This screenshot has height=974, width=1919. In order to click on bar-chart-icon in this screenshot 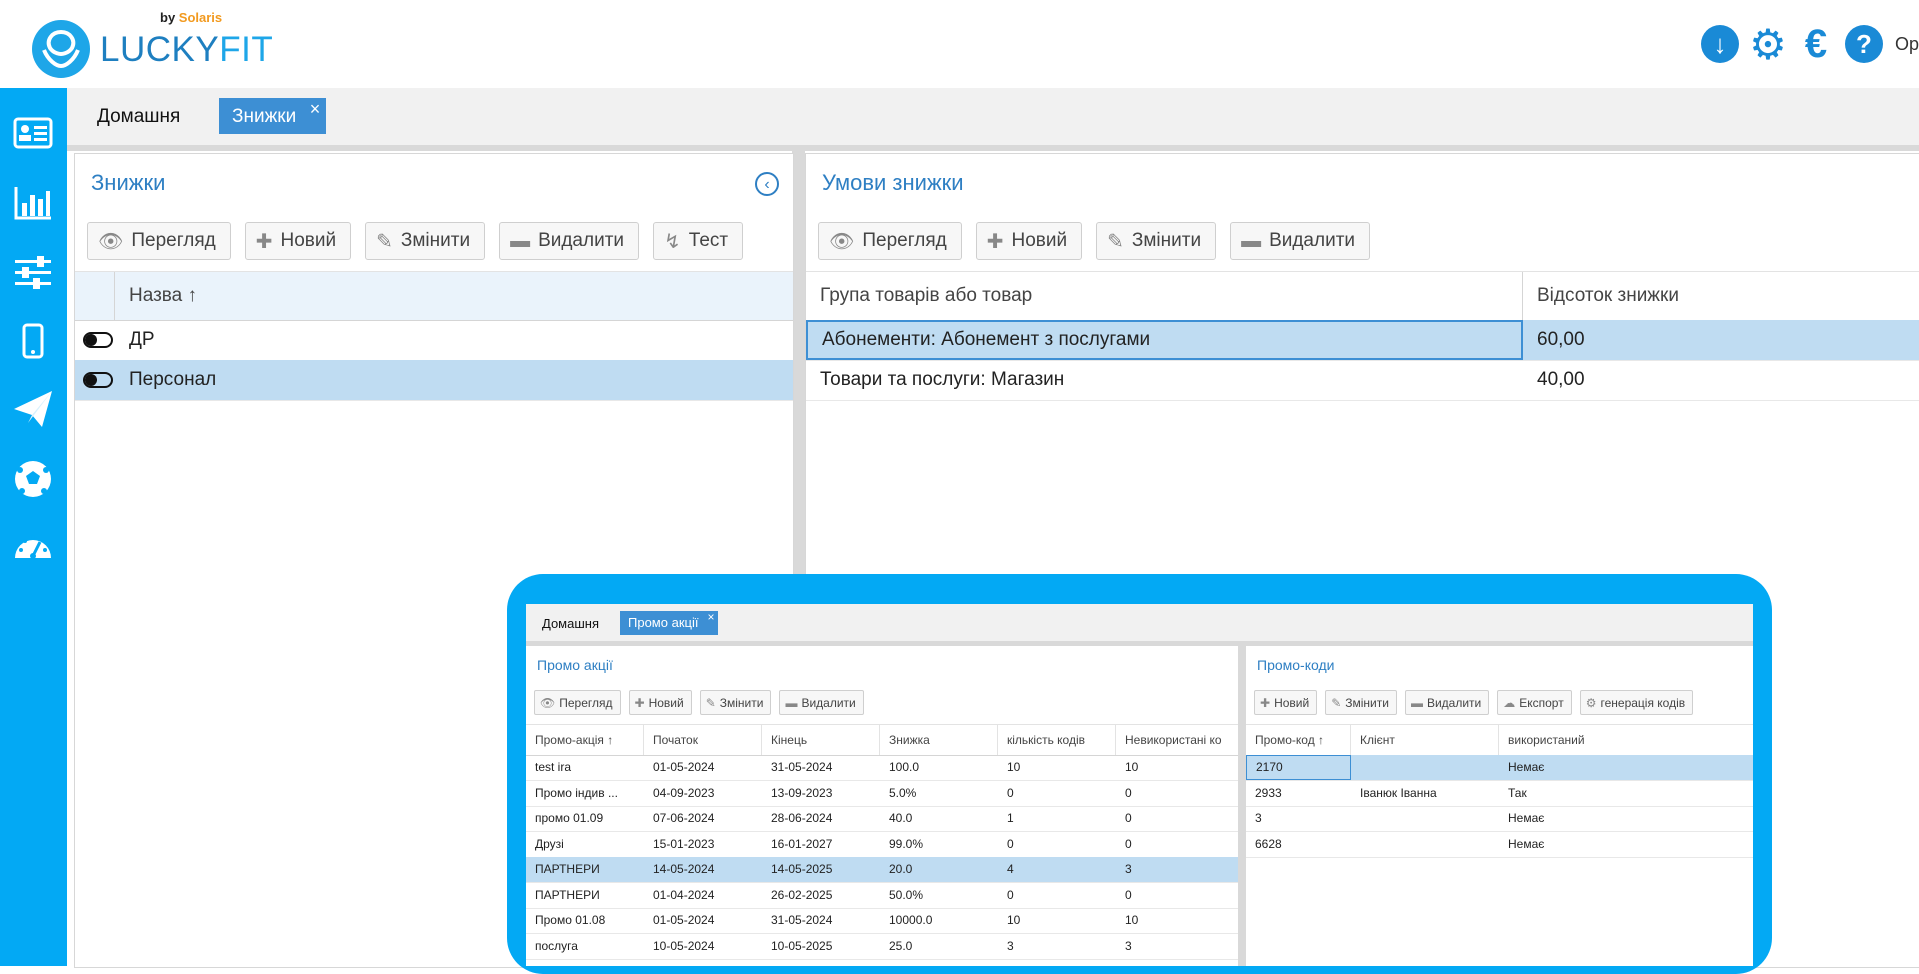, I will do `click(33, 203)`.